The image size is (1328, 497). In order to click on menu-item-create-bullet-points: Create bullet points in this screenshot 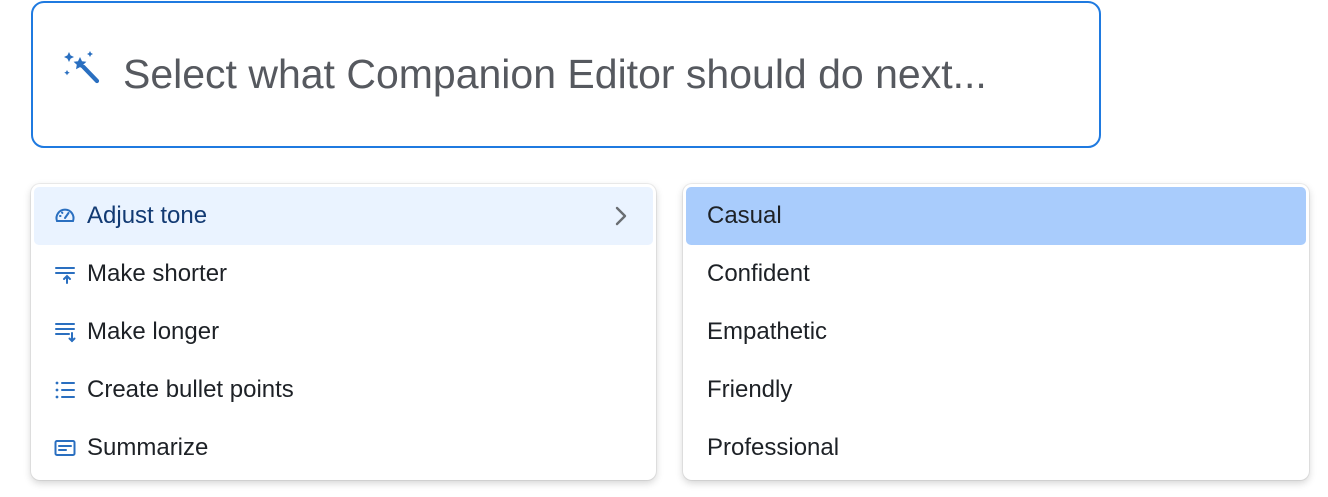, I will do `click(343, 390)`.